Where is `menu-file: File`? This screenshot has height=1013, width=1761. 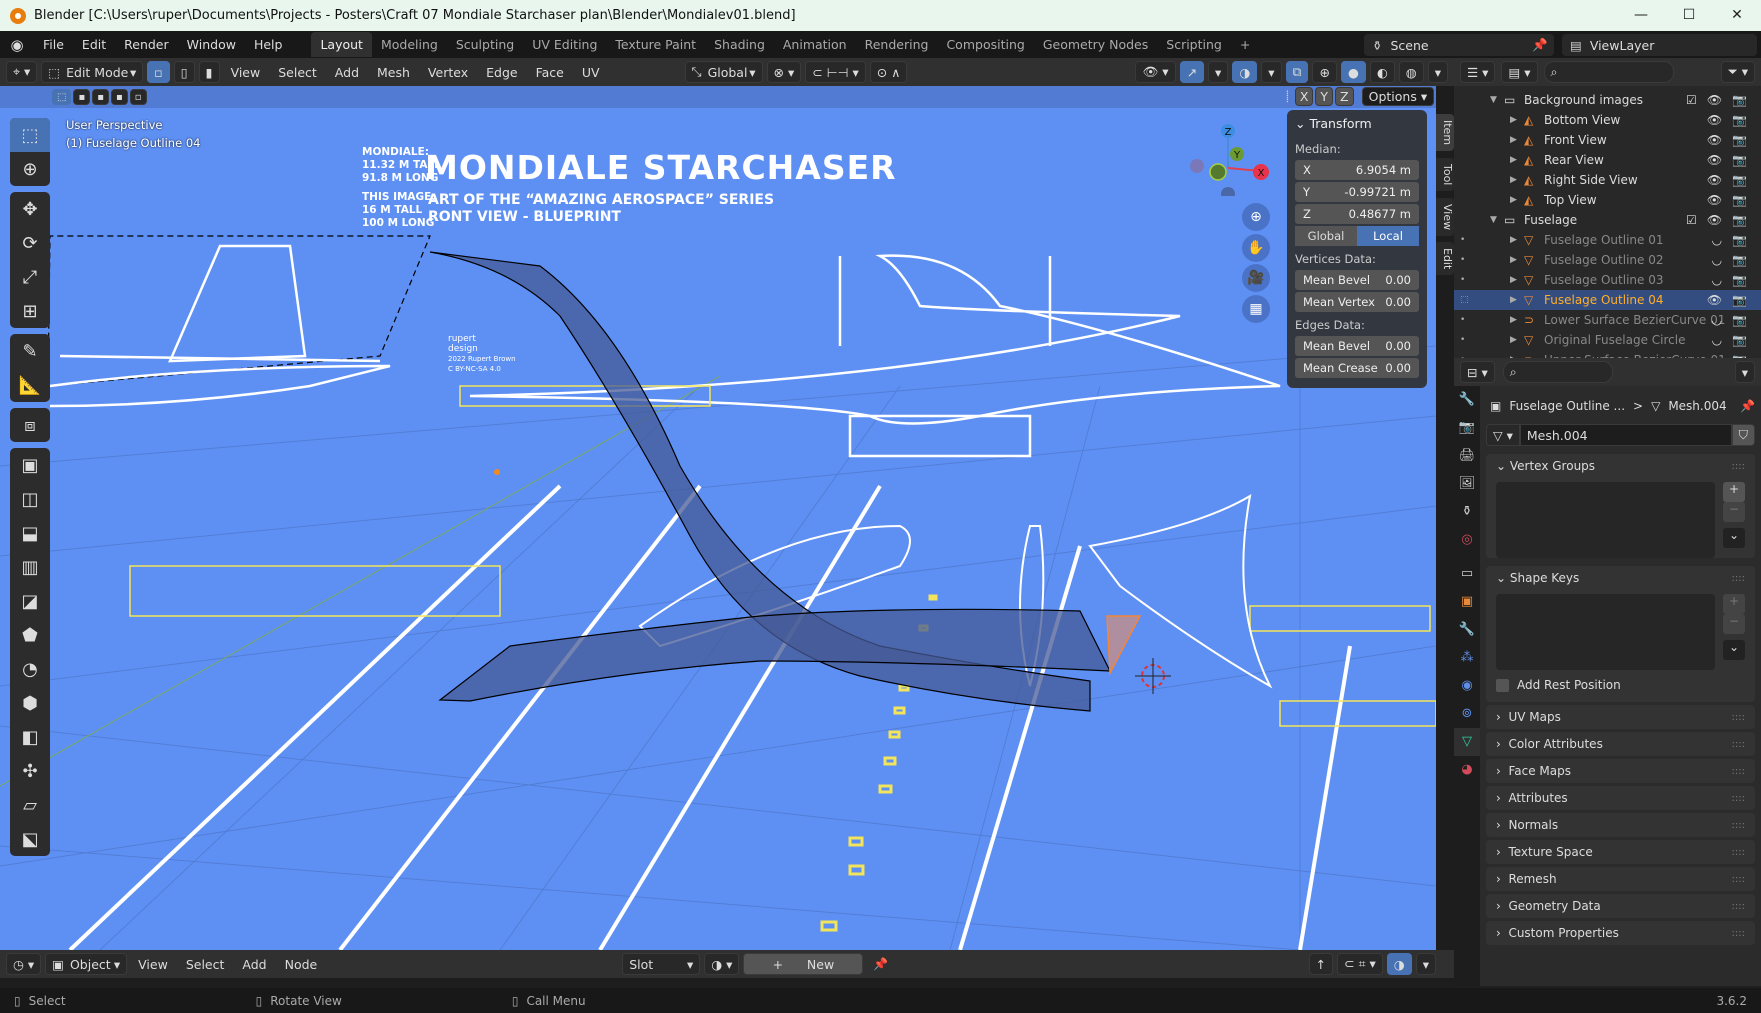
menu-file: File is located at coordinates (53, 44).